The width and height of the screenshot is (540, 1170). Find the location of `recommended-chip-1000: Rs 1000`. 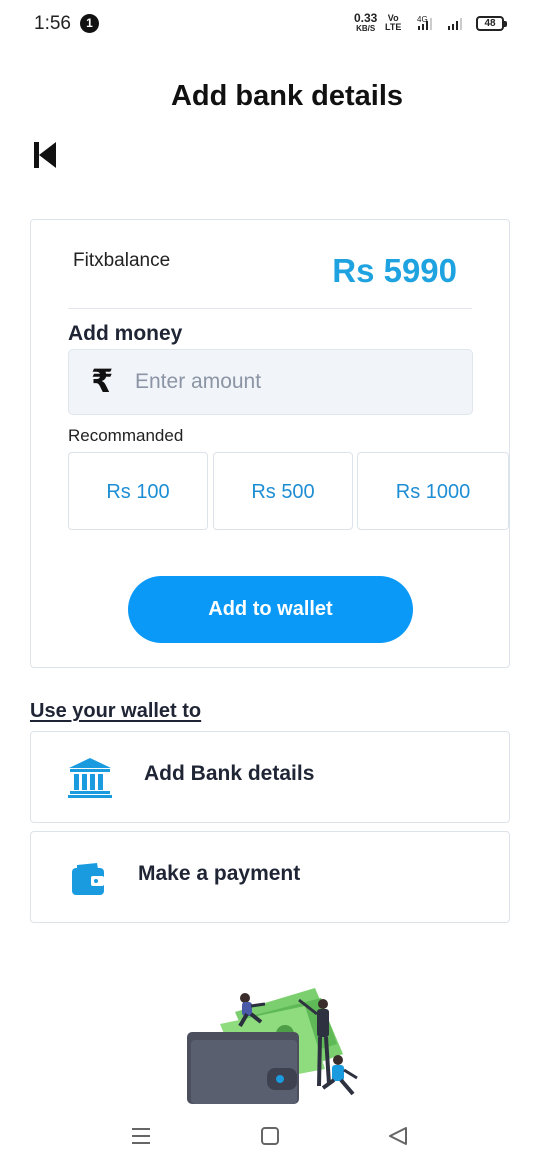

recommended-chip-1000: Rs 1000 is located at coordinates (433, 491).